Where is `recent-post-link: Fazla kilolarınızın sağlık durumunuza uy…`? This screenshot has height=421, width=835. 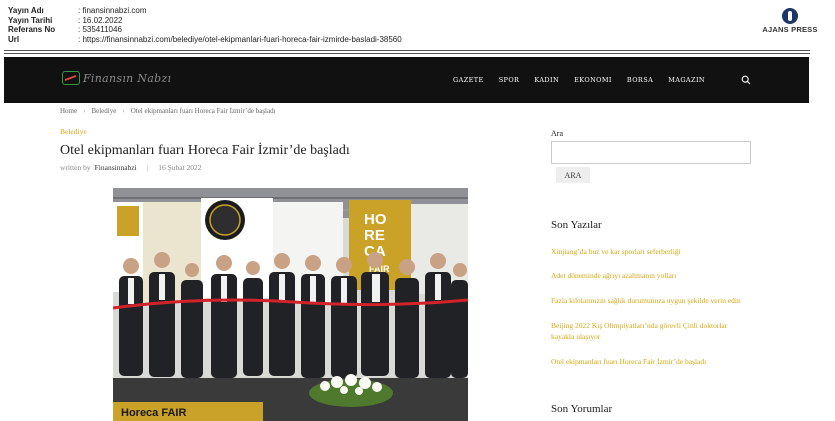 recent-post-link: Fazla kilolarınızın sağlık durumunuza uy… is located at coordinates (646, 300).